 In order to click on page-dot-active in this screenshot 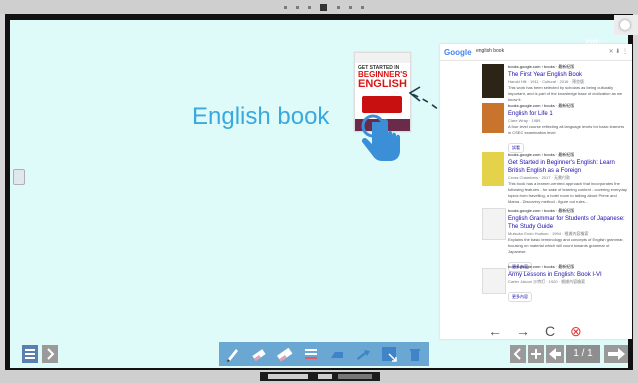, I will do `click(324, 7)`.